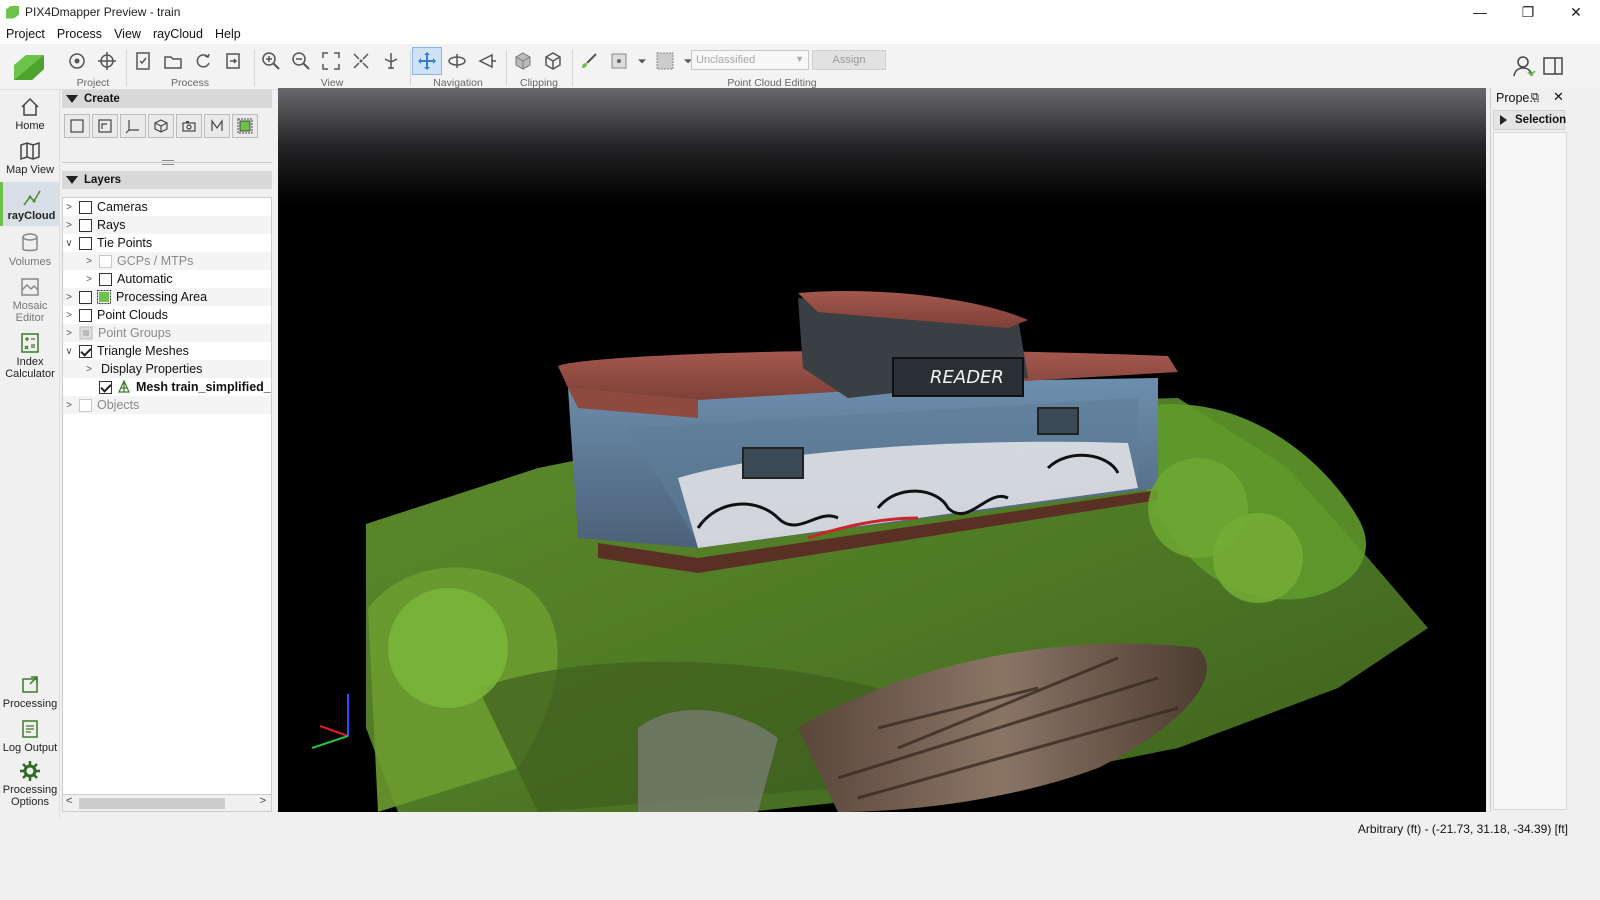  I want to click on results-folder-icon, so click(173, 61).